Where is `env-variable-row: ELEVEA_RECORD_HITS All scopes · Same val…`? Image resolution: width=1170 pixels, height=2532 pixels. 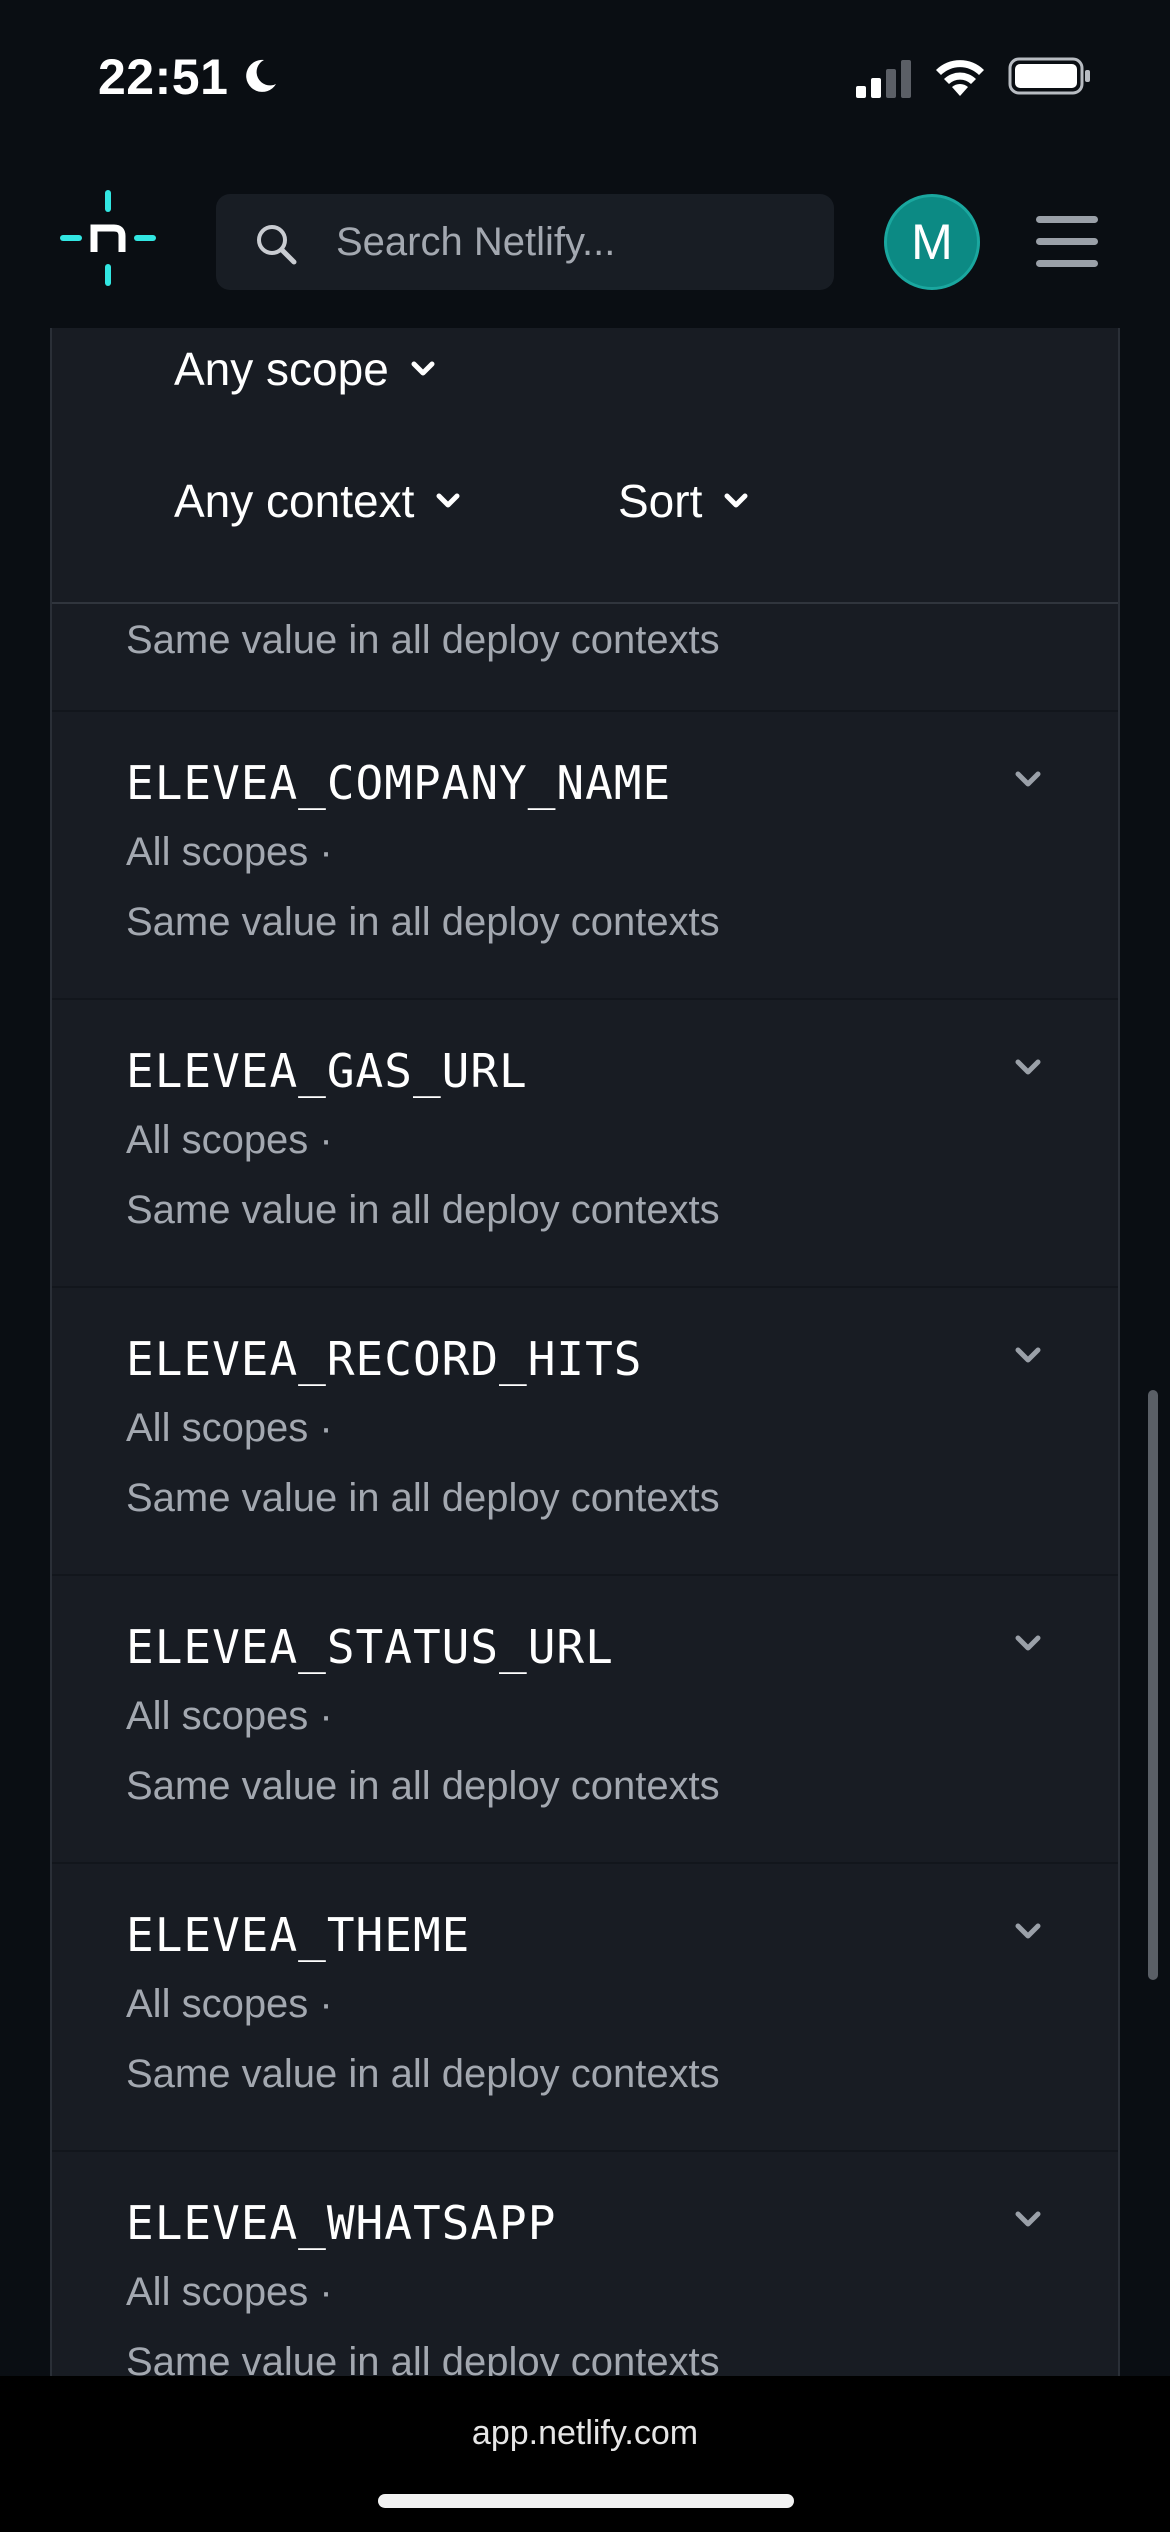
env-variable-row: ELEVEA_RECORD_HITS All scopes · Same val… is located at coordinates (585, 1429).